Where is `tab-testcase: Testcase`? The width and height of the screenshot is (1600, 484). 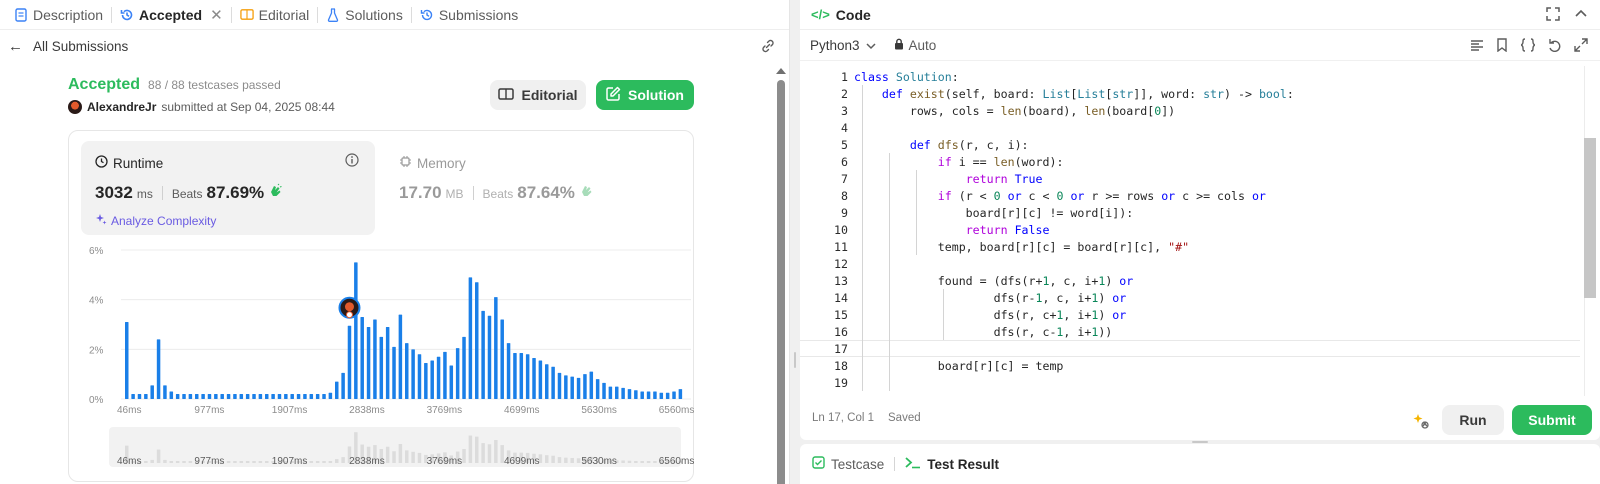
tab-testcase: Testcase is located at coordinates (848, 464).